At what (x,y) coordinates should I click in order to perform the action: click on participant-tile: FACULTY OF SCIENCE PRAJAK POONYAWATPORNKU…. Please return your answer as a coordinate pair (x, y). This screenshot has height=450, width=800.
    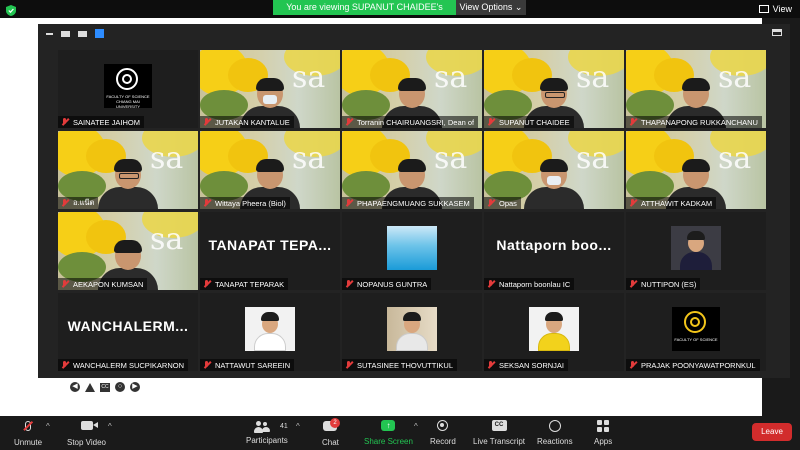
    Looking at the image, I should click on (696, 332).